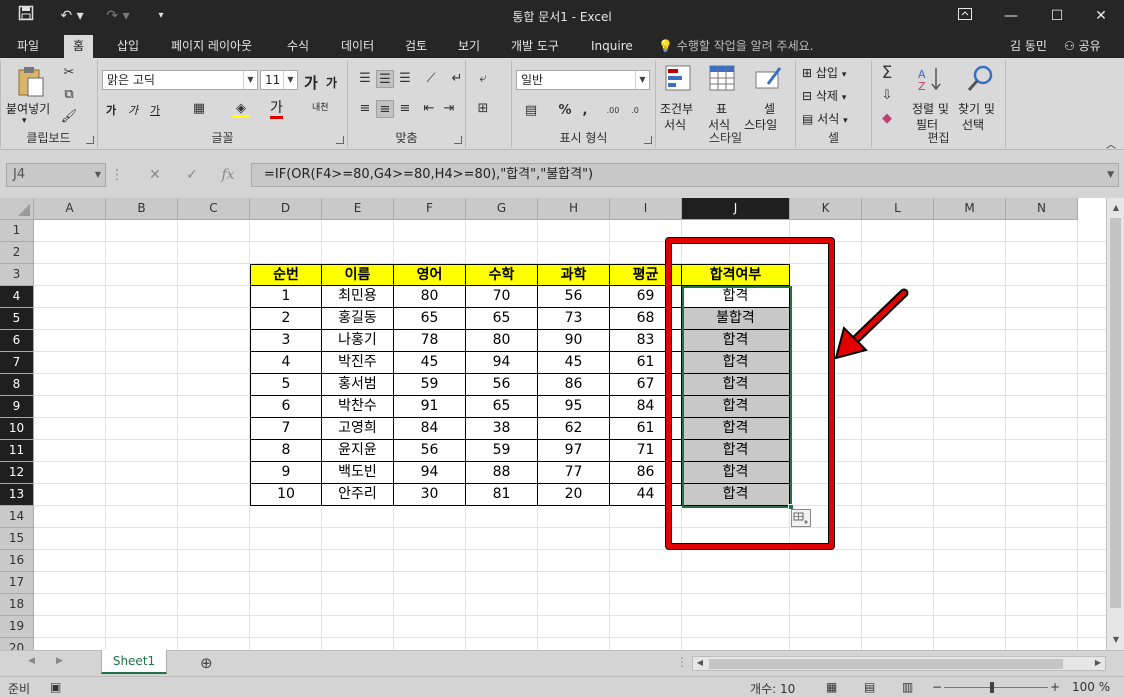 This screenshot has width=1124, height=697. What do you see at coordinates (192, 175) in the screenshot?
I see `enter-entry-icon: ✓` at bounding box center [192, 175].